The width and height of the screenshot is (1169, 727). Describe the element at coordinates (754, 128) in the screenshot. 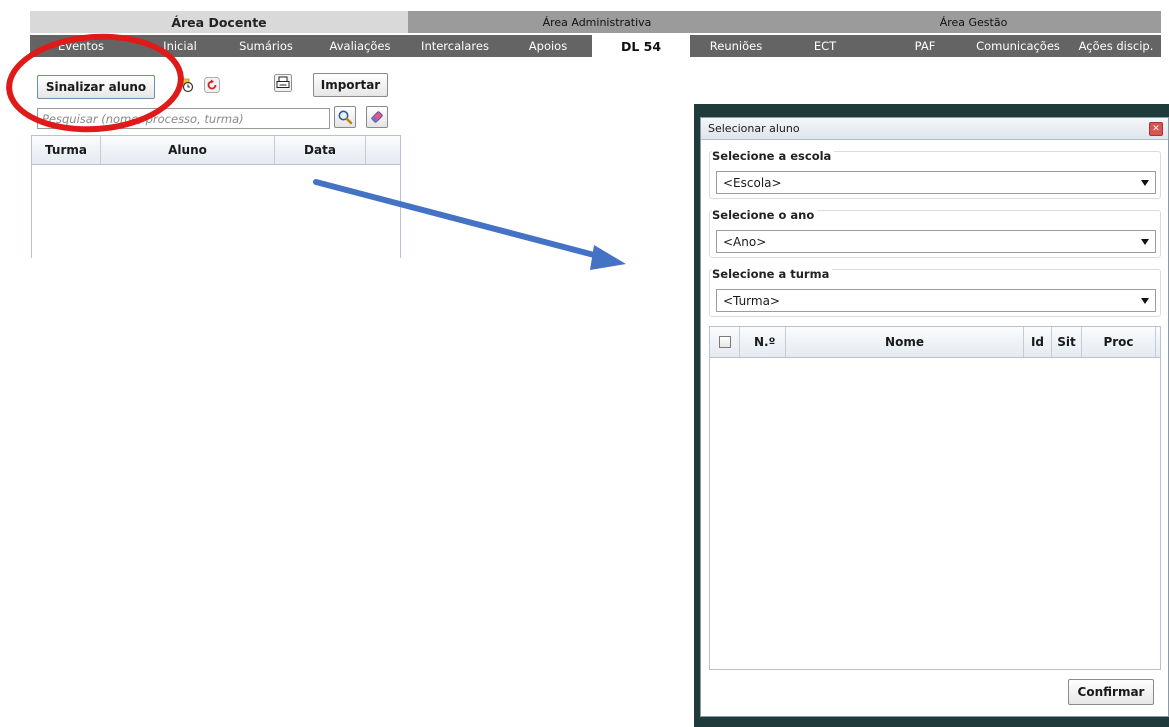

I see `dialog-title: Selecionar aluno` at that location.